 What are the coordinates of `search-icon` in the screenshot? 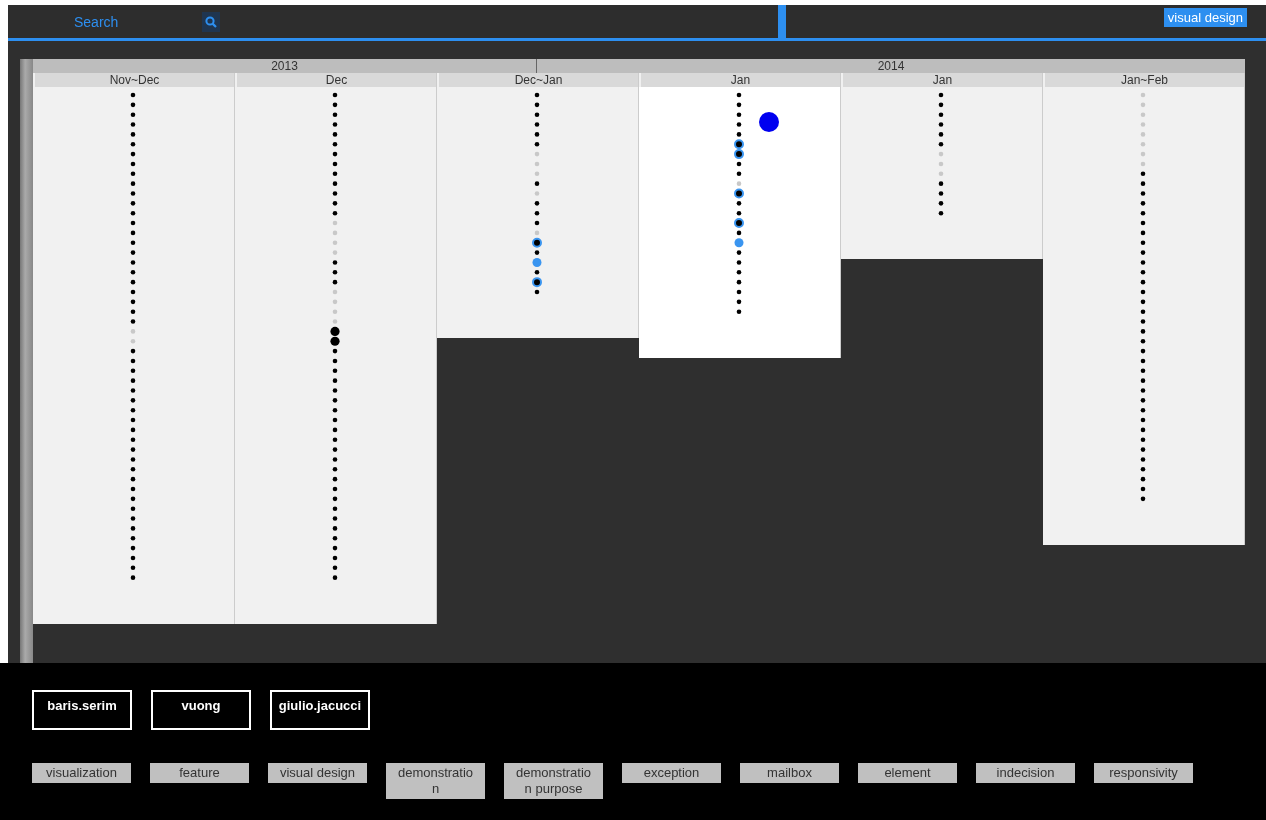 It's located at (211, 21).